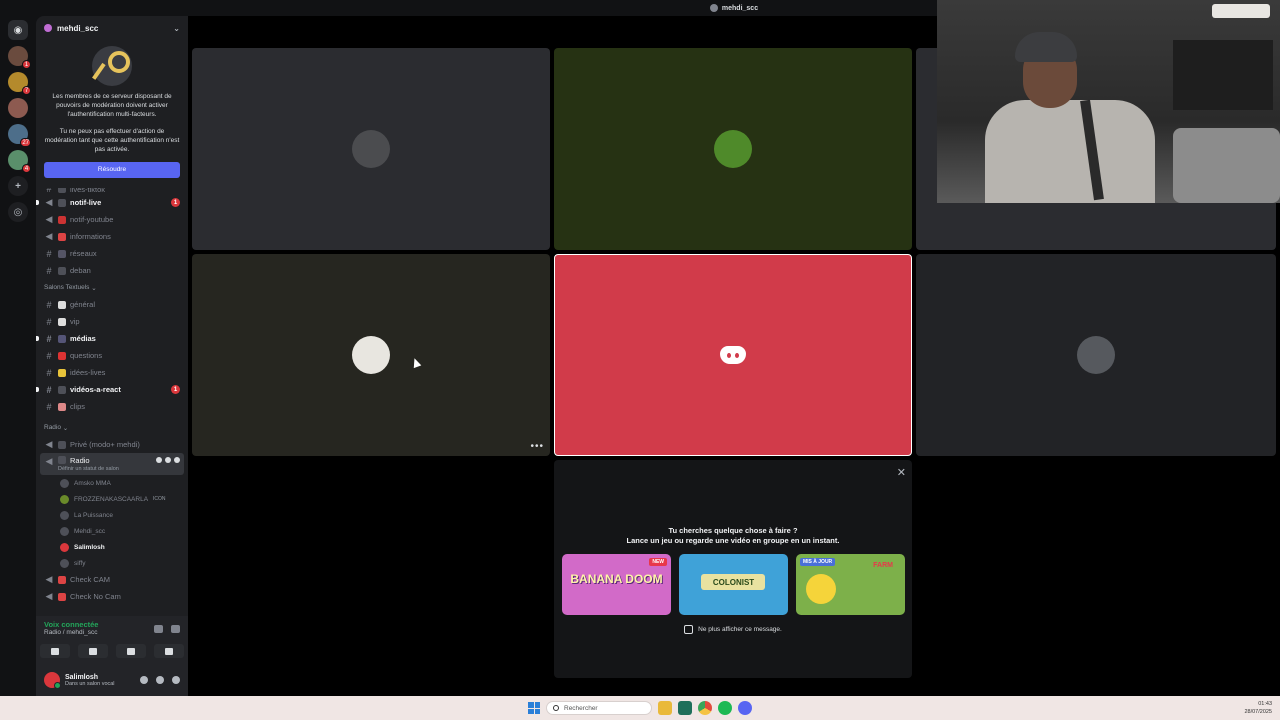 The image size is (1280, 720). What do you see at coordinates (83, 253) in the screenshot?
I see `channel-label: réseaux` at bounding box center [83, 253].